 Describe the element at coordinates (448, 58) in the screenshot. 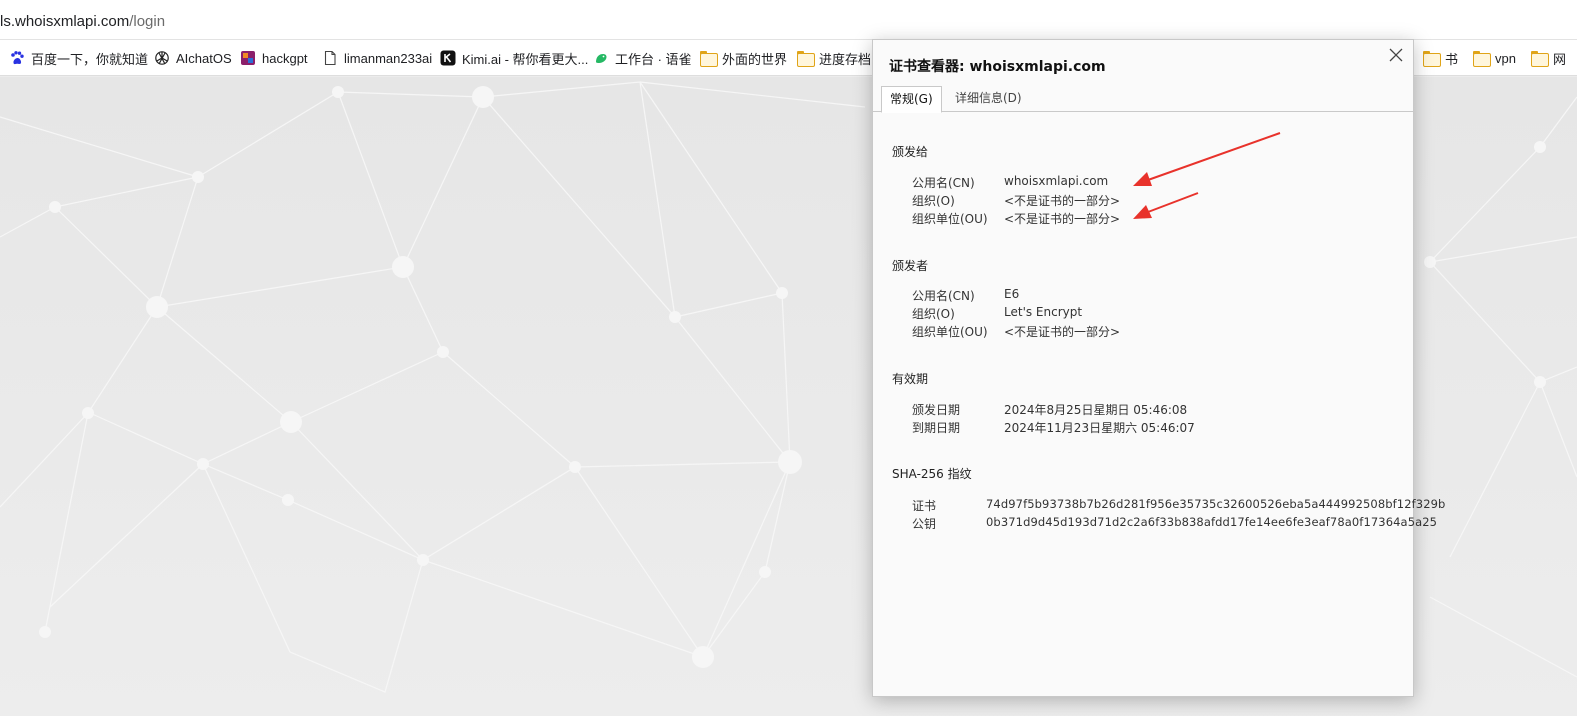

I see `kimi-logo-icon` at that location.